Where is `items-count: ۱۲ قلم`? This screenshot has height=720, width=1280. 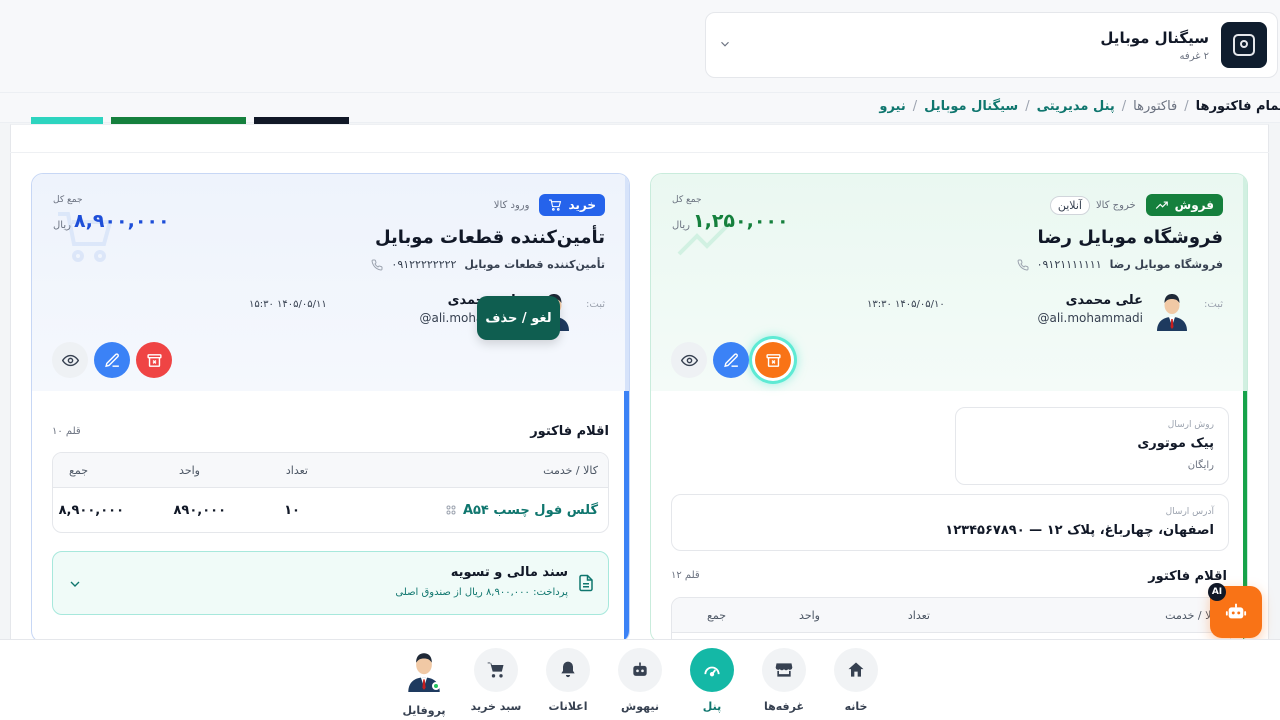
items-count: ۱۲ قلم is located at coordinates (685, 575).